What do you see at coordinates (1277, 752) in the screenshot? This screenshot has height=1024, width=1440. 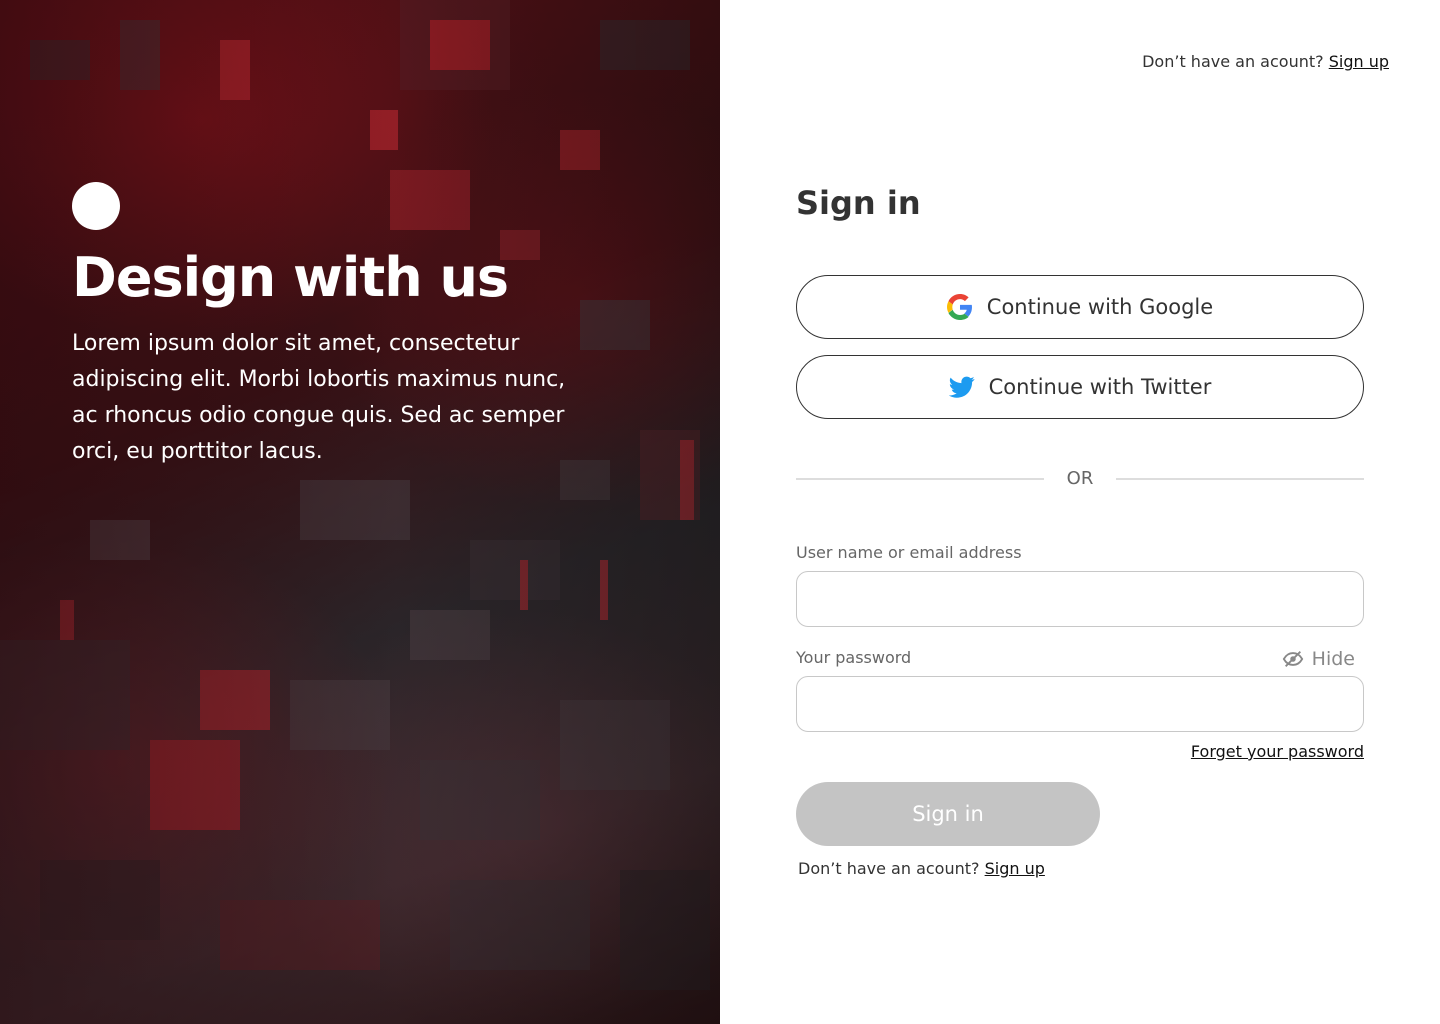 I see `forgot-password-link: Forget your password` at bounding box center [1277, 752].